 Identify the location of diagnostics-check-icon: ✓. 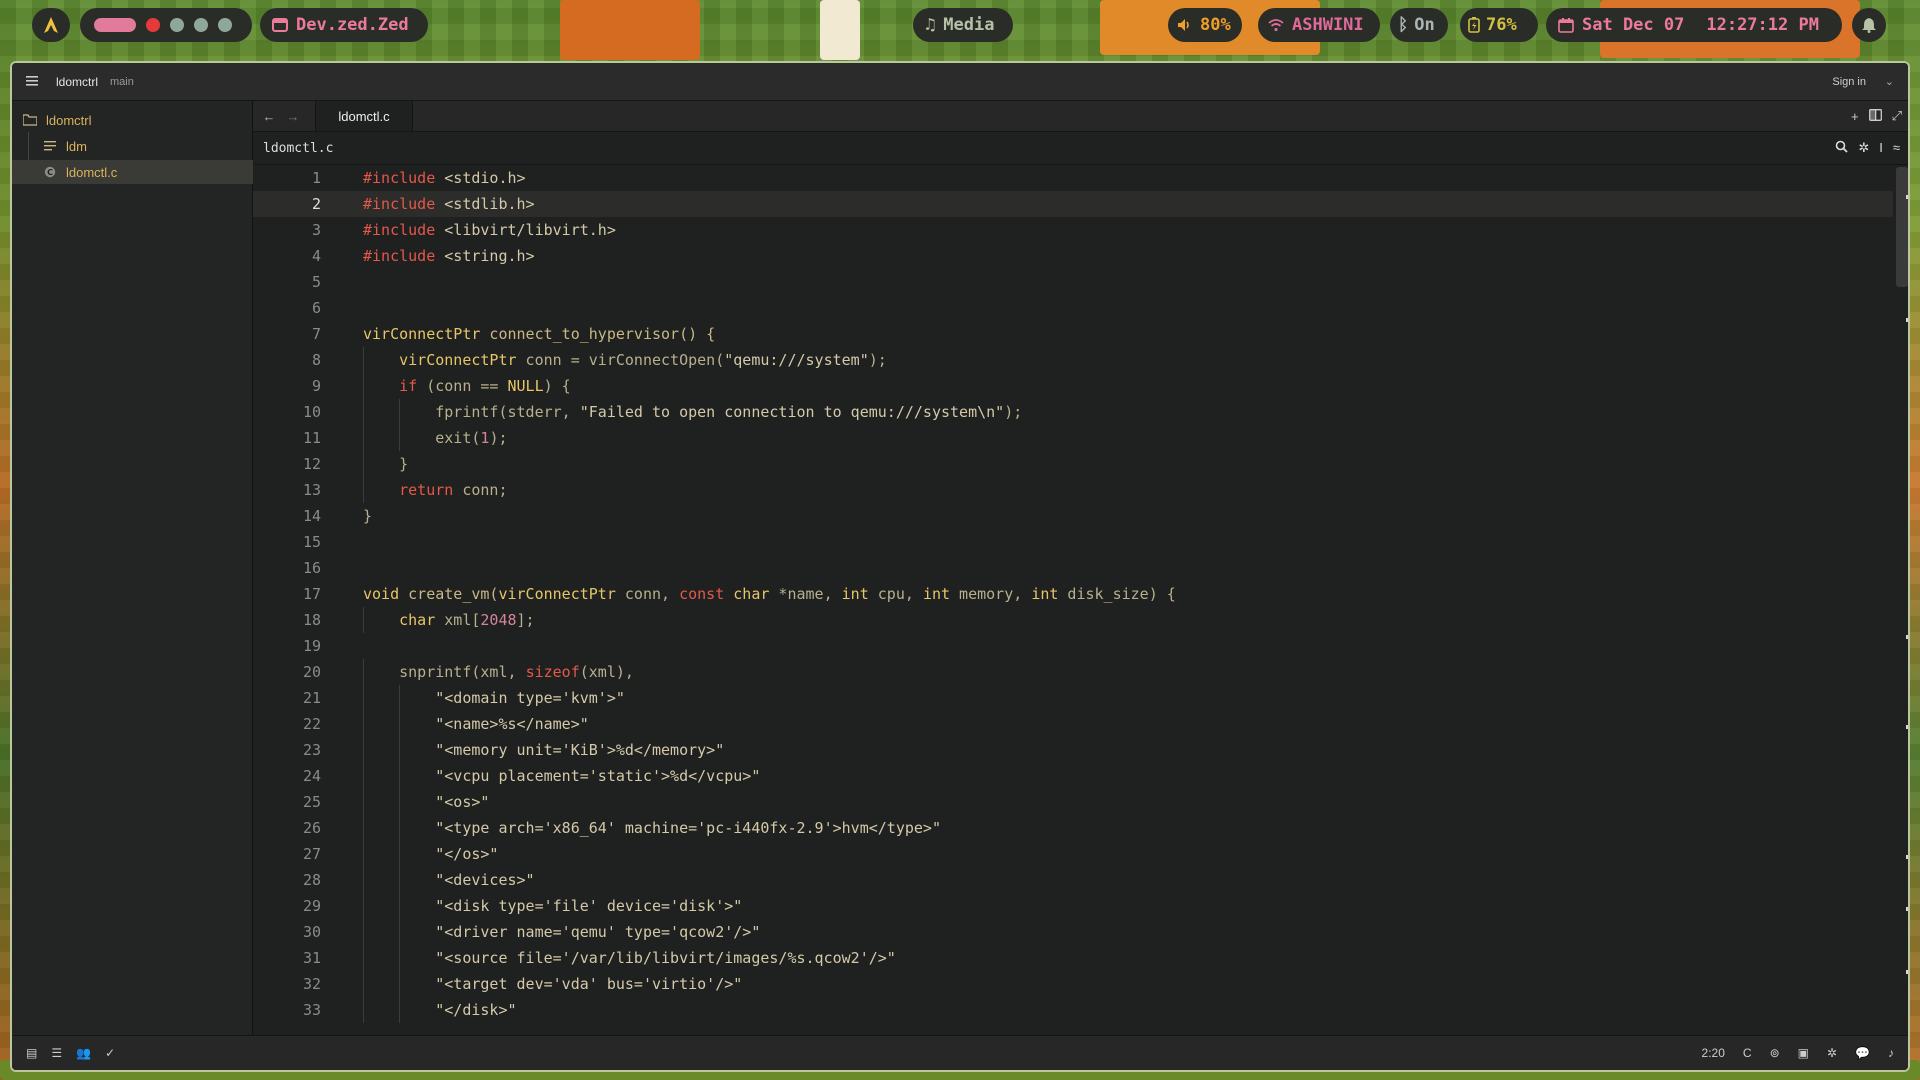
(110, 1053).